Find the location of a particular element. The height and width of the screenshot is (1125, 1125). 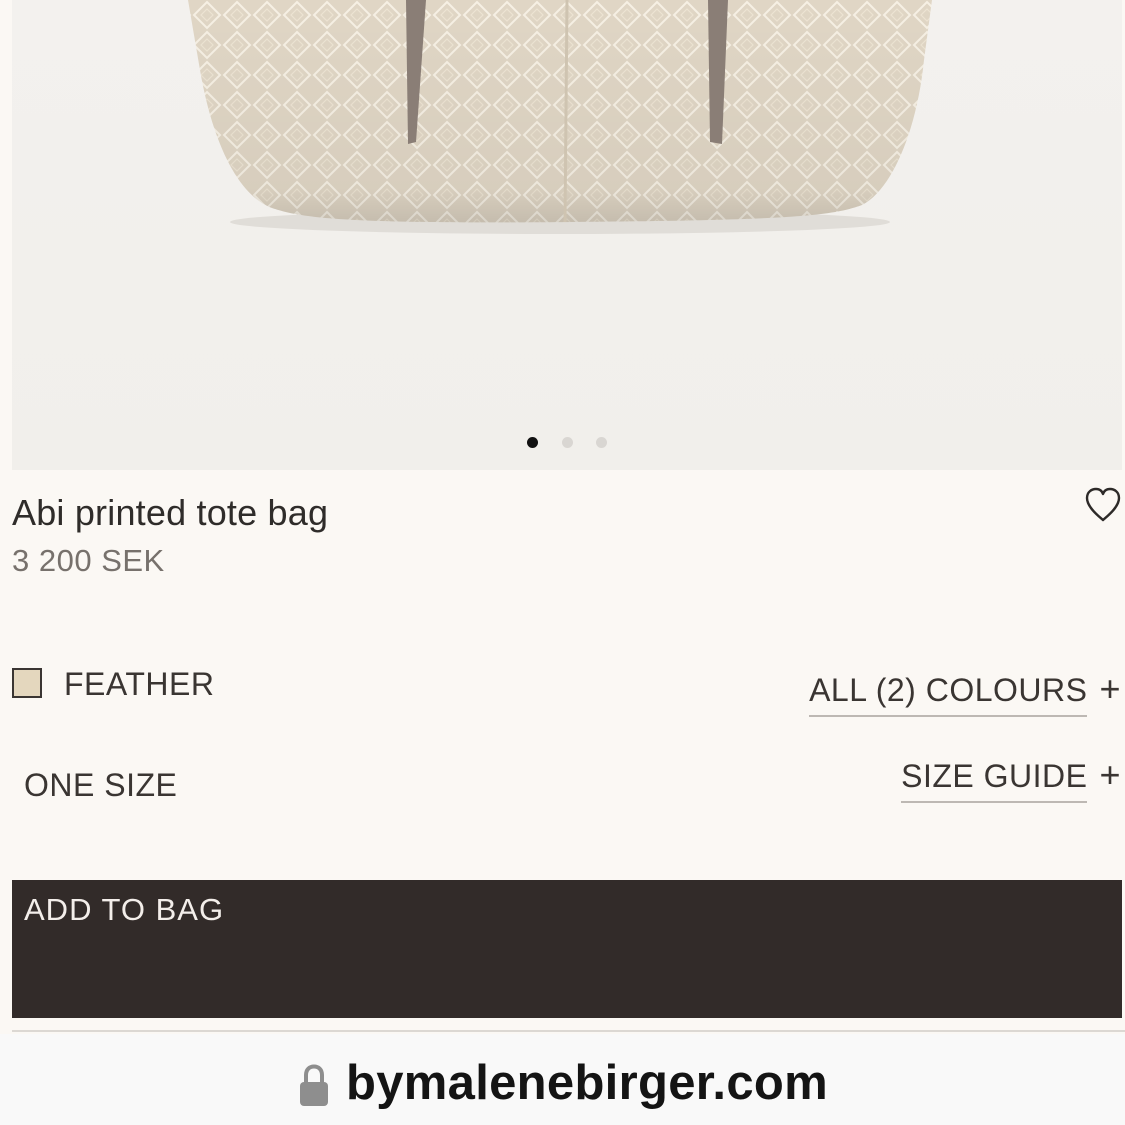

heart-icon is located at coordinates (1103, 504).